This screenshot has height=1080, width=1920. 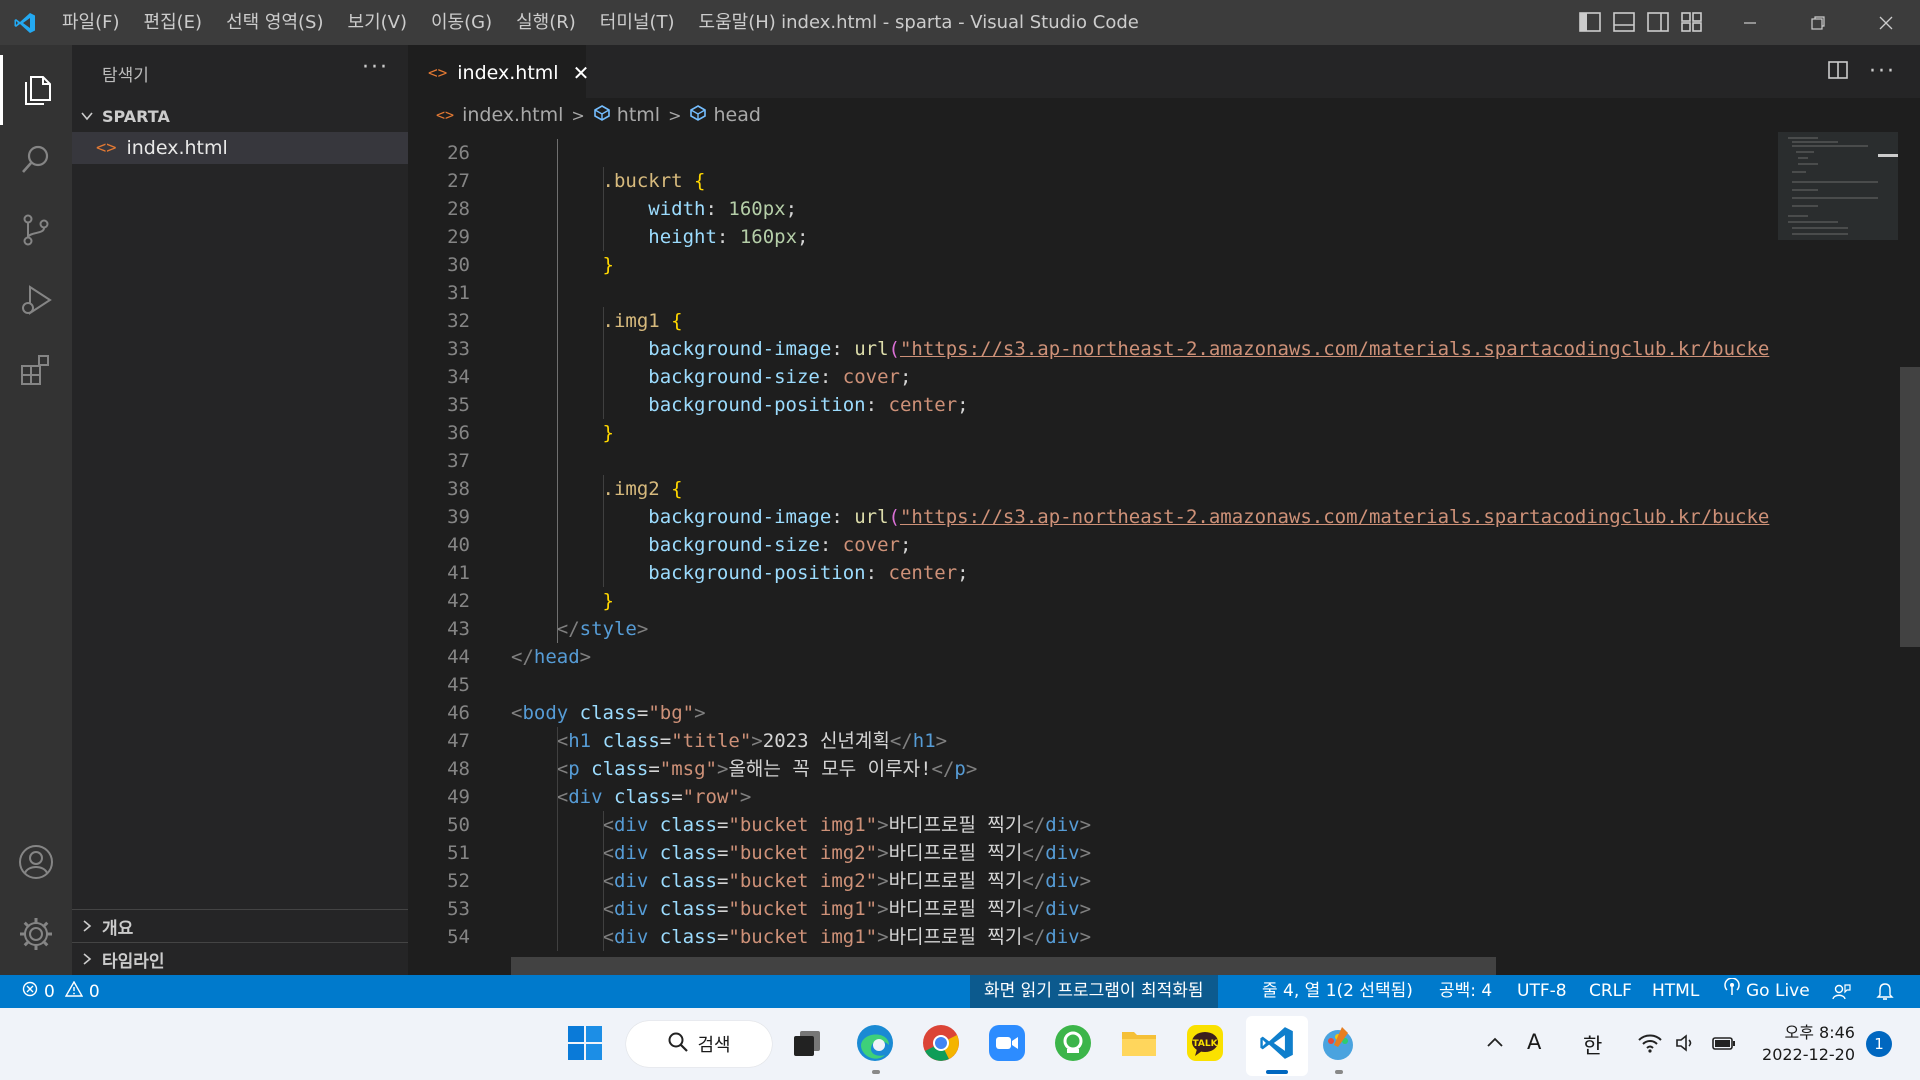 What do you see at coordinates (1093, 405) in the screenshot?
I see `code-line: 35 background-position: center;` at bounding box center [1093, 405].